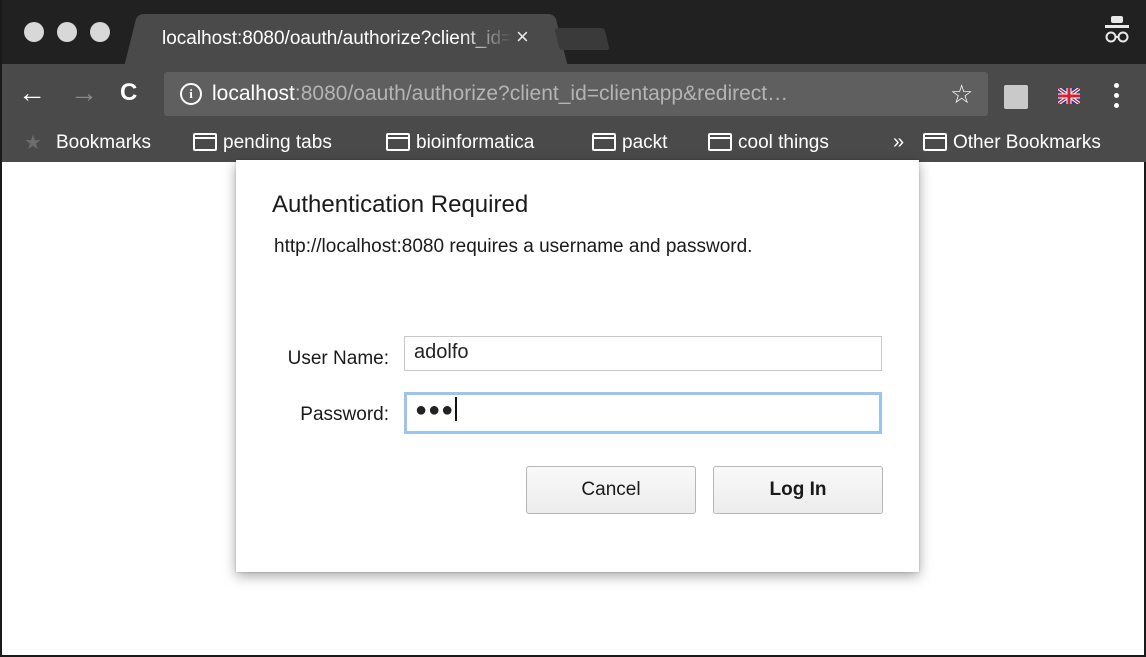 The width and height of the screenshot is (1146, 657). I want to click on forward-arrow-icon: →, so click(84, 93).